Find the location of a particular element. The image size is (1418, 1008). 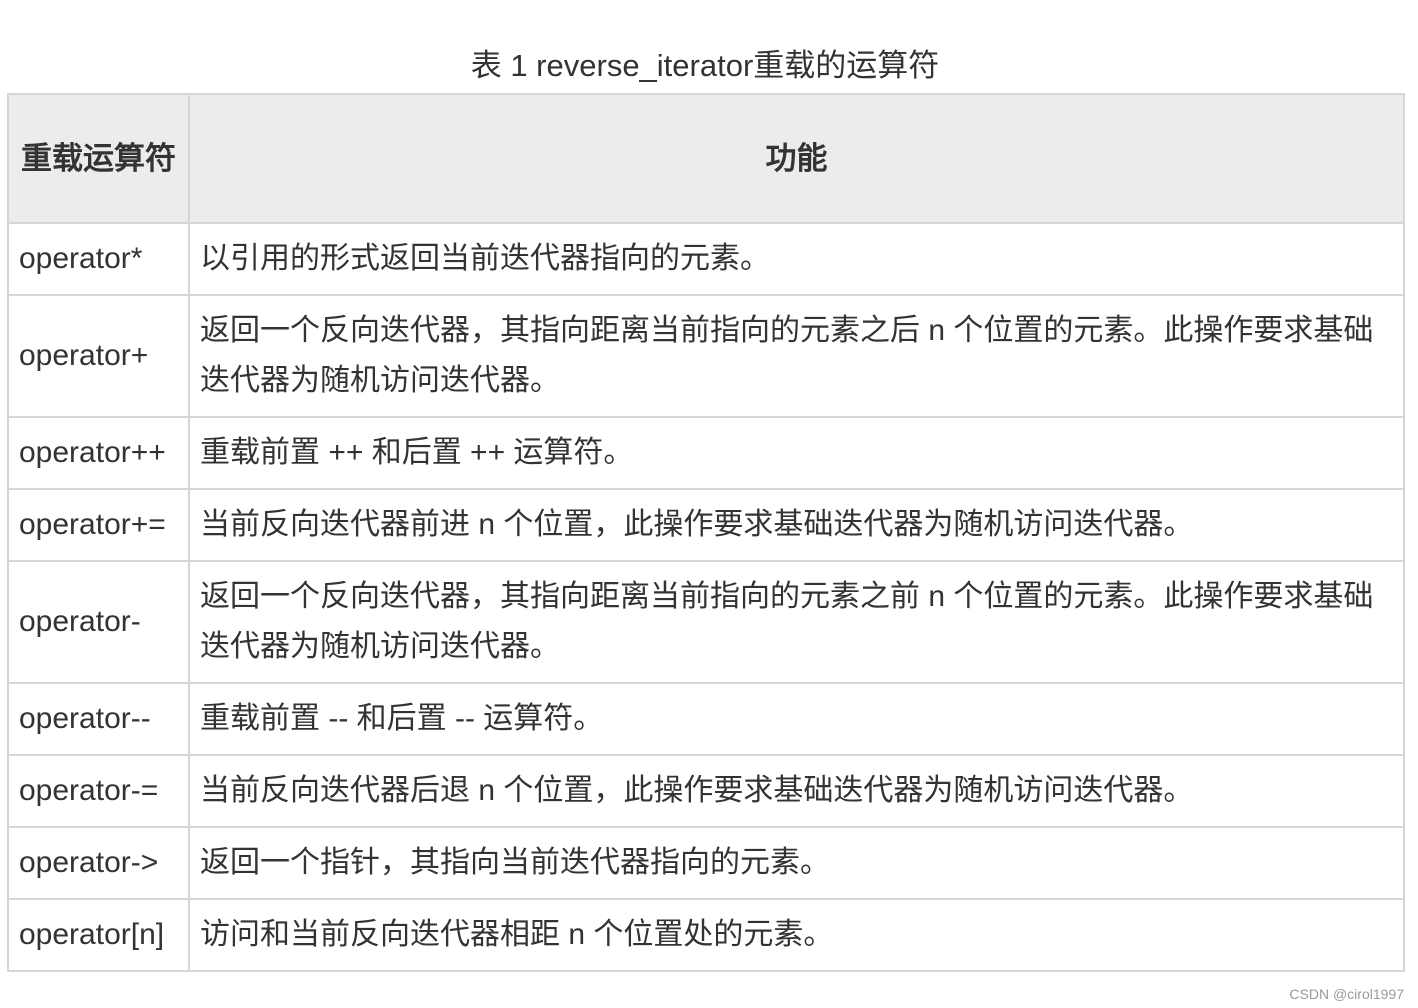

operator-cell: operator-= is located at coordinates (98, 791).